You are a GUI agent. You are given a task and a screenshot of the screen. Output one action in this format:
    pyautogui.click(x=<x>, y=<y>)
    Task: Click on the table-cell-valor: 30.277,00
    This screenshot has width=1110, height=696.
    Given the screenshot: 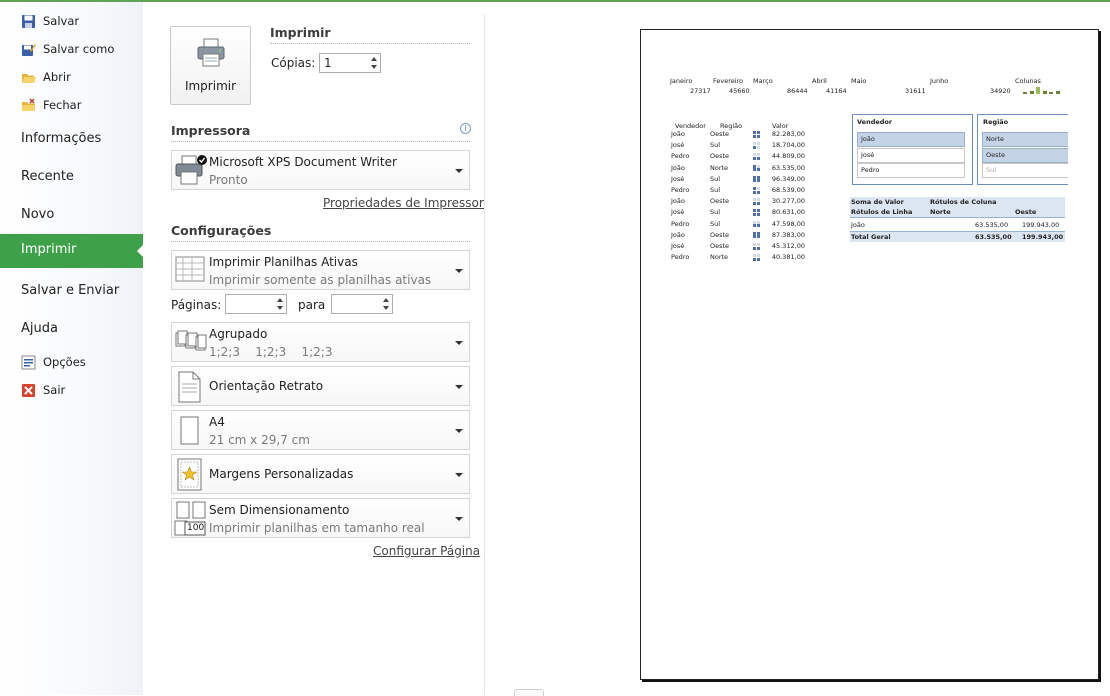 What is the action you would take?
    pyautogui.click(x=788, y=201)
    